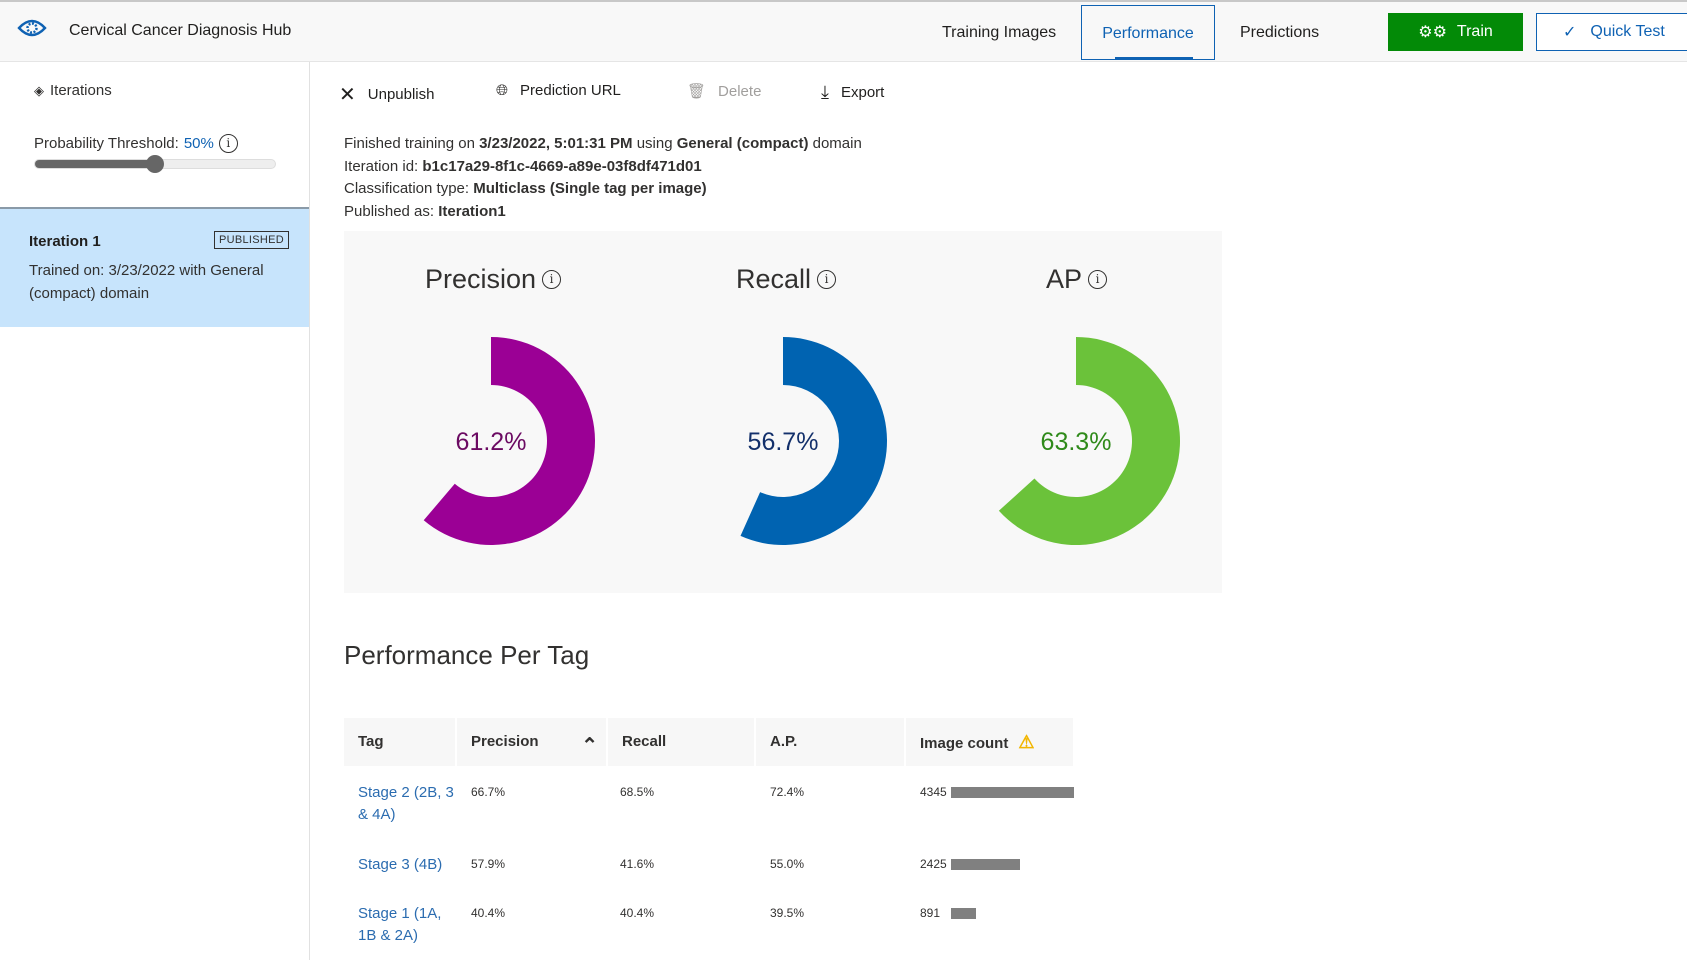 The height and width of the screenshot is (960, 1687). Describe the element at coordinates (531, 742) in the screenshot. I see `column-header-precision: Precision ⌃` at that location.